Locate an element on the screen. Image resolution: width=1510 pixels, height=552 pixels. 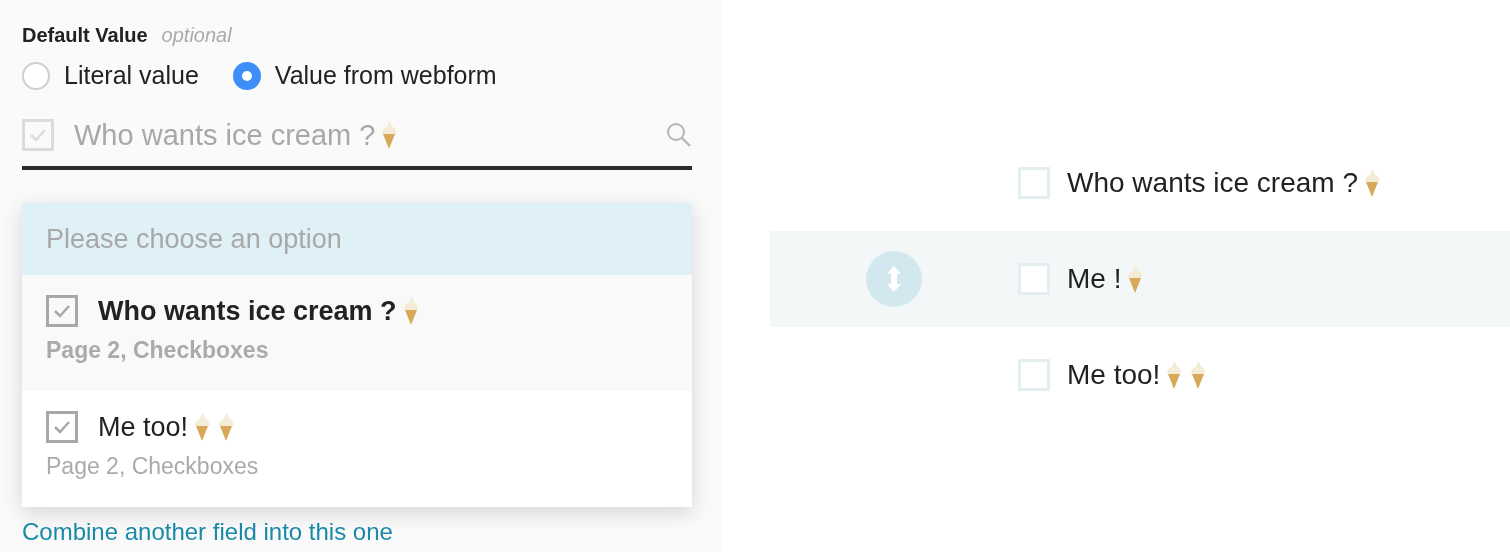
optional-hint: optional is located at coordinates (196, 35).